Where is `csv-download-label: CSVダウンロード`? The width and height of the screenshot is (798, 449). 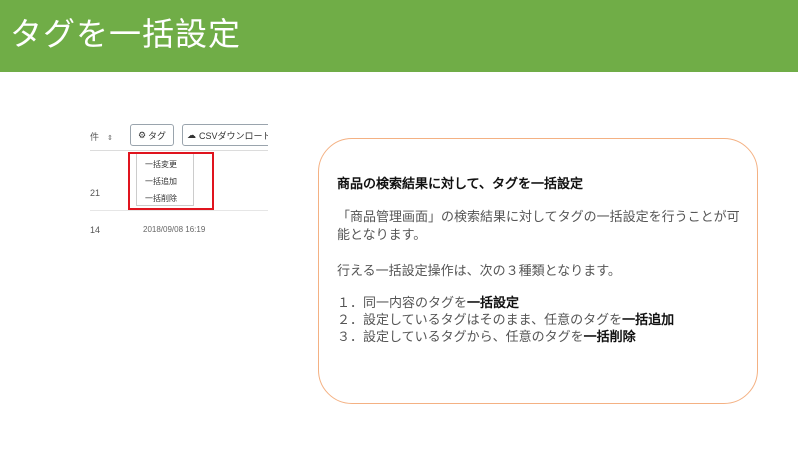 csv-download-label: CSVダウンロード is located at coordinates (233, 135).